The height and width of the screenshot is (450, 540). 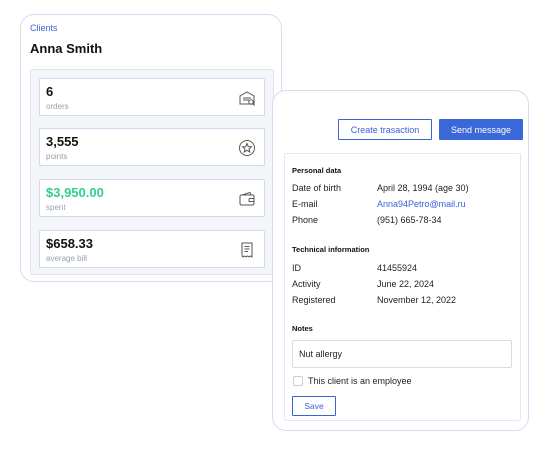 I want to click on field-label: ID, so click(x=296, y=268).